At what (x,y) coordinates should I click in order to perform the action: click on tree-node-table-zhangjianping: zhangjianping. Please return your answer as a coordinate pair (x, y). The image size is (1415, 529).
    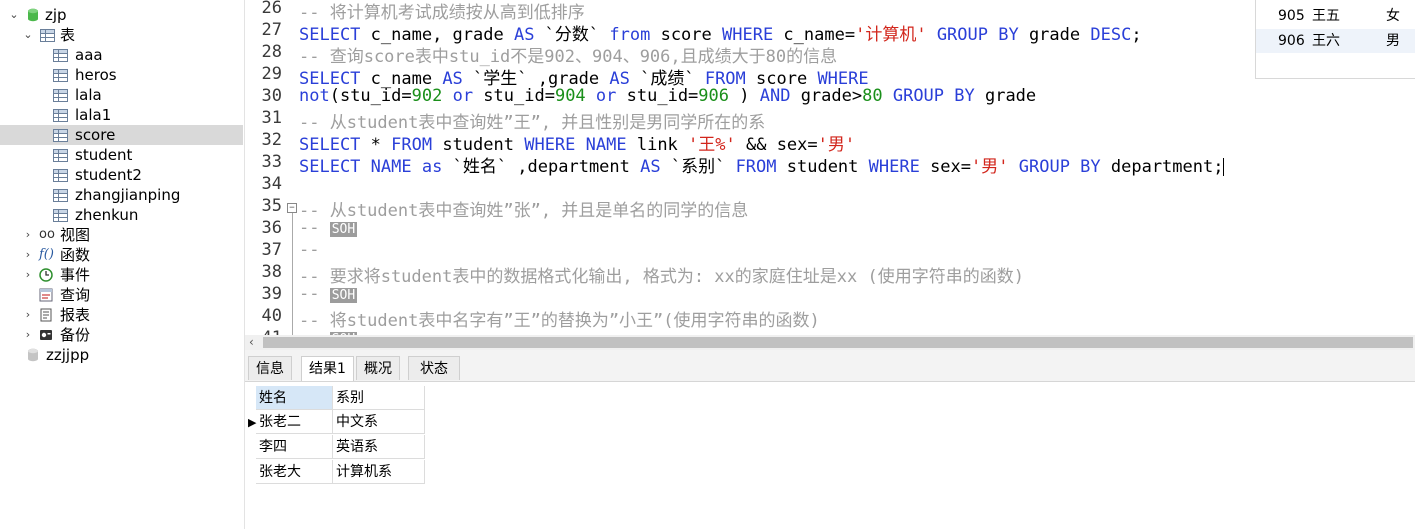
    Looking at the image, I should click on (121, 195).